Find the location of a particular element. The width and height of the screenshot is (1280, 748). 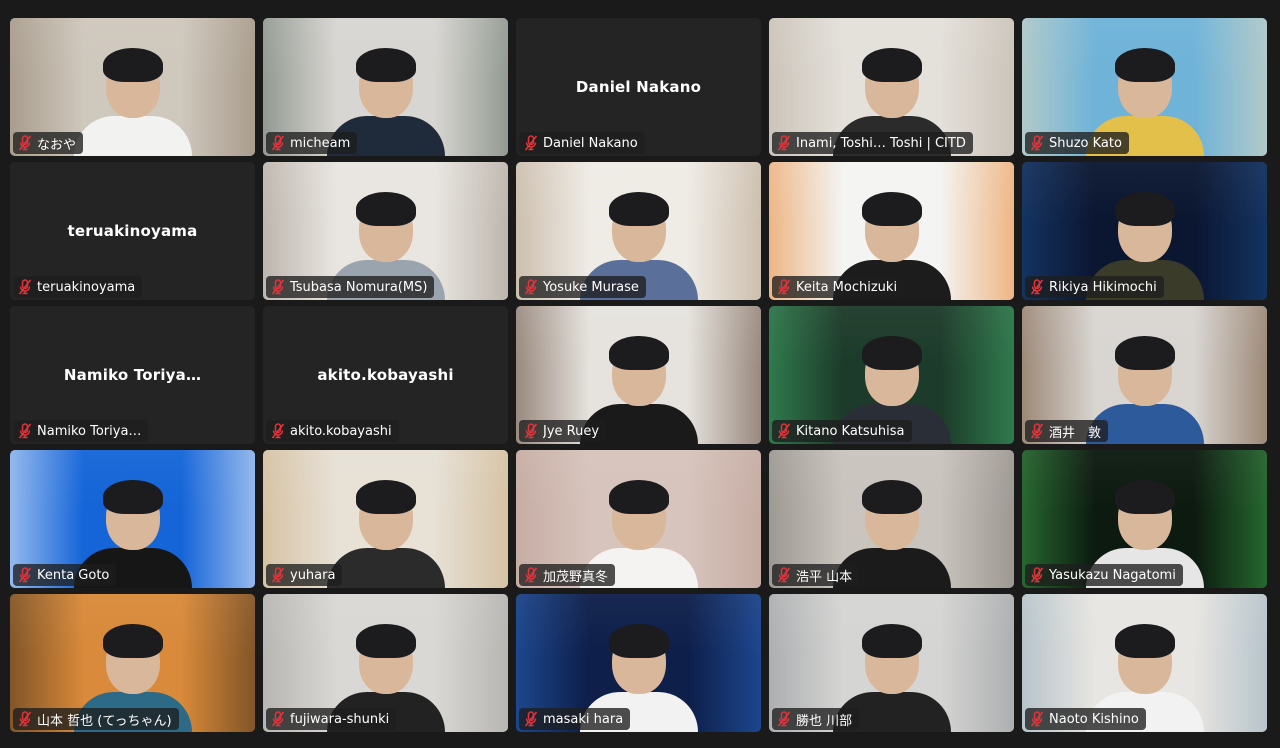

participant-tile-4: Inami, Toshi… Toshi | CITD is located at coordinates (891, 87).